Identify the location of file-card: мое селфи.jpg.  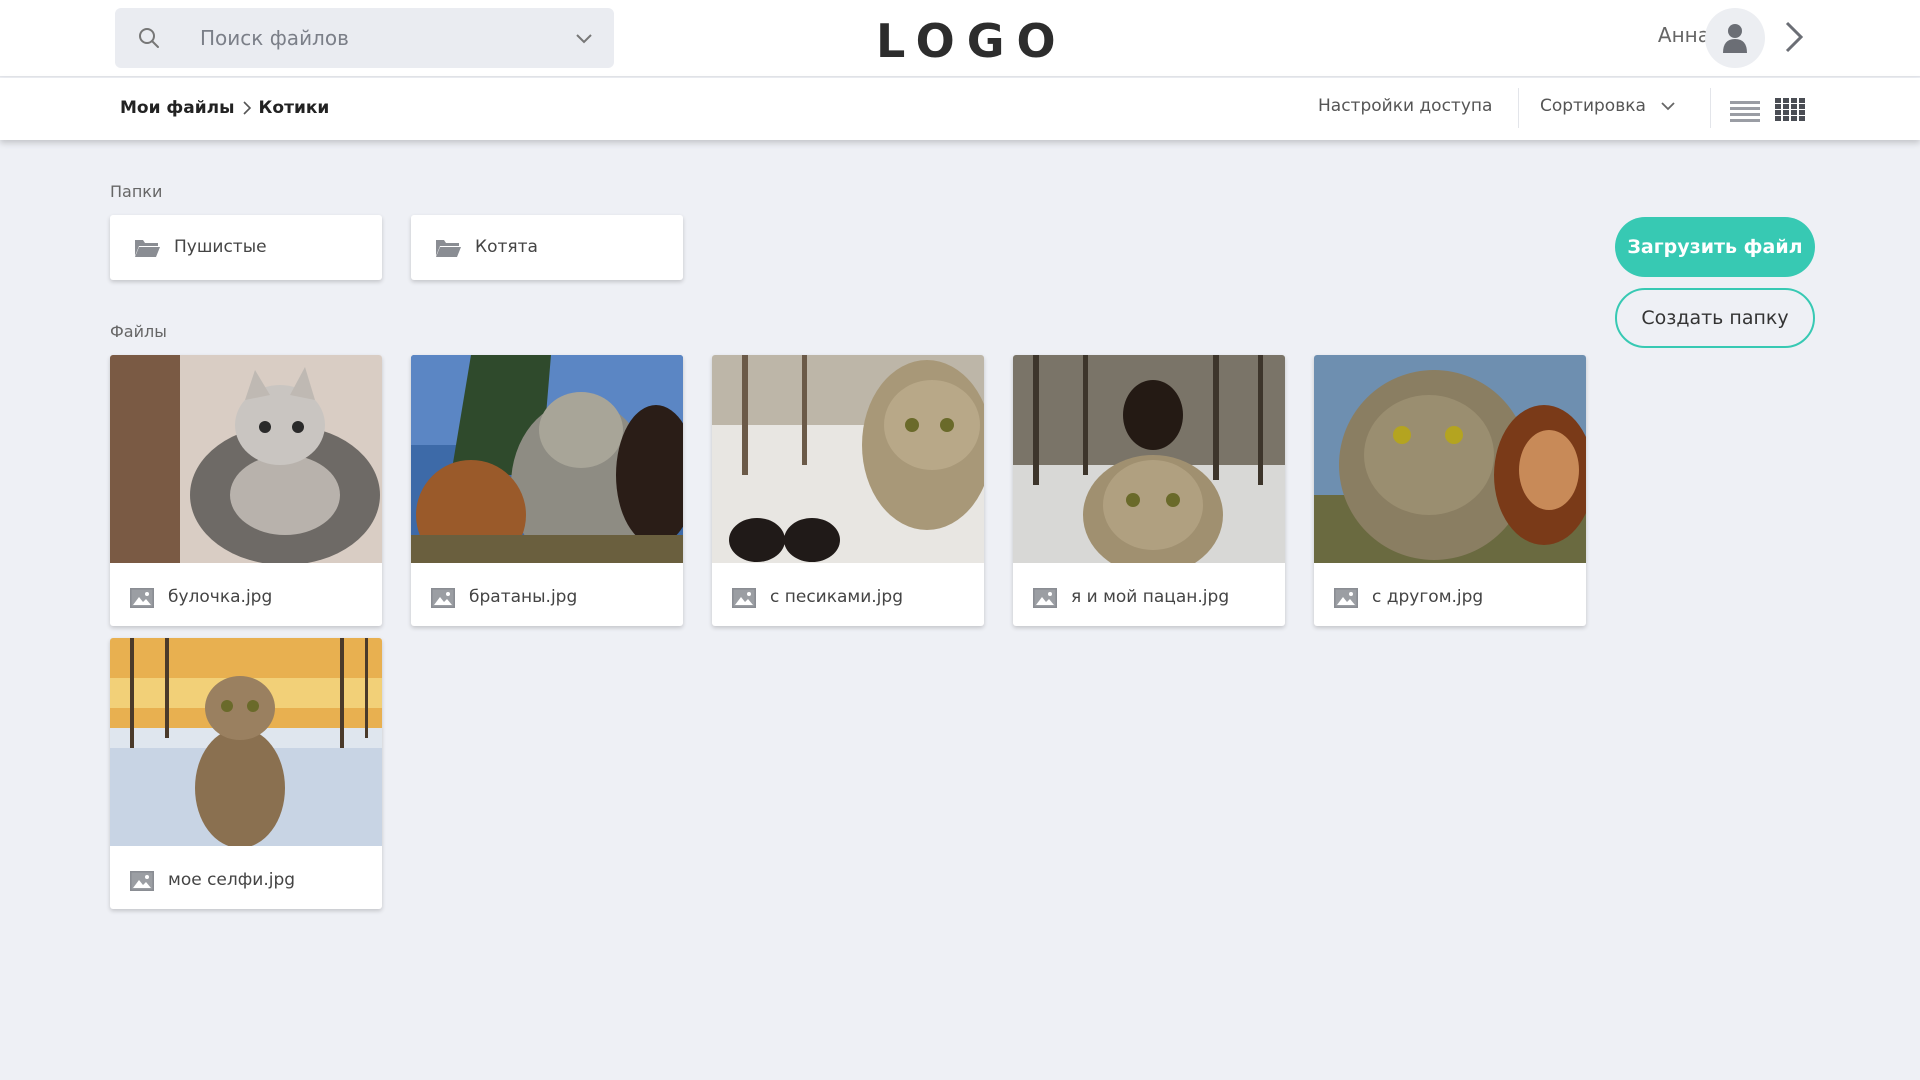
(246, 773).